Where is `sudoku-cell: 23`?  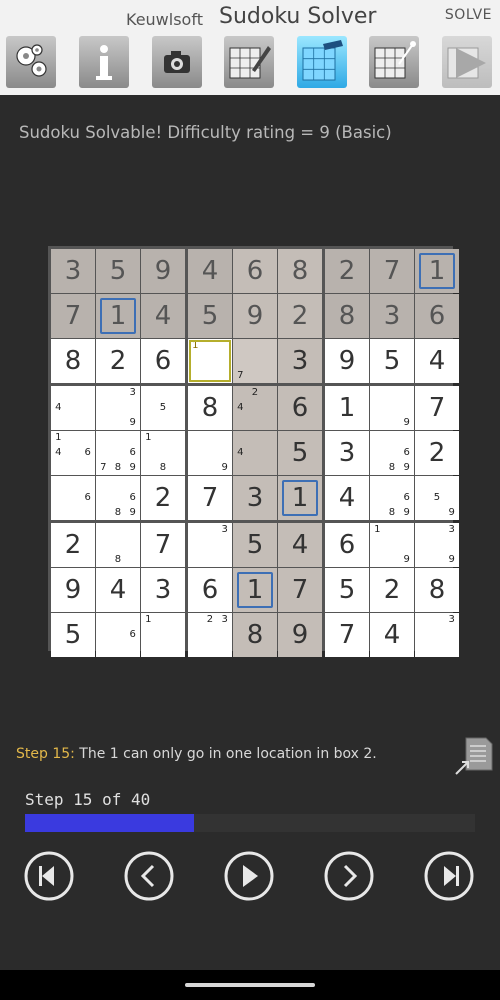
sudoku-cell: 23 is located at coordinates (210, 635).